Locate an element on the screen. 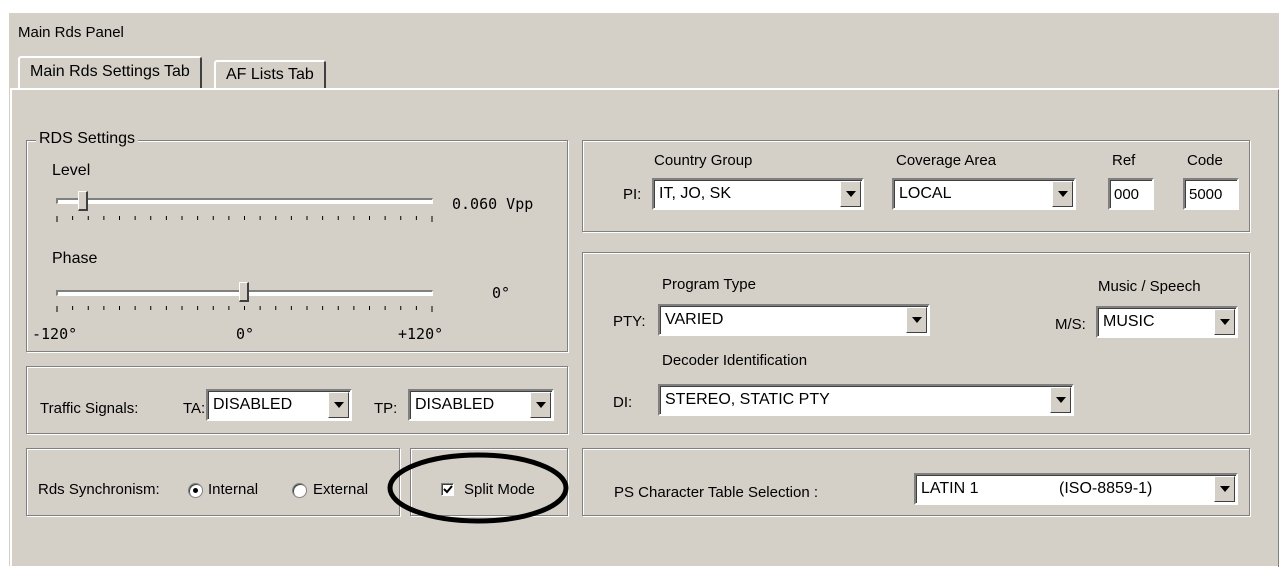 Image resolution: width=1279 pixels, height=567 pixels. decoder-identification-select: STEREO, STATIC PTY is located at coordinates (866, 400).